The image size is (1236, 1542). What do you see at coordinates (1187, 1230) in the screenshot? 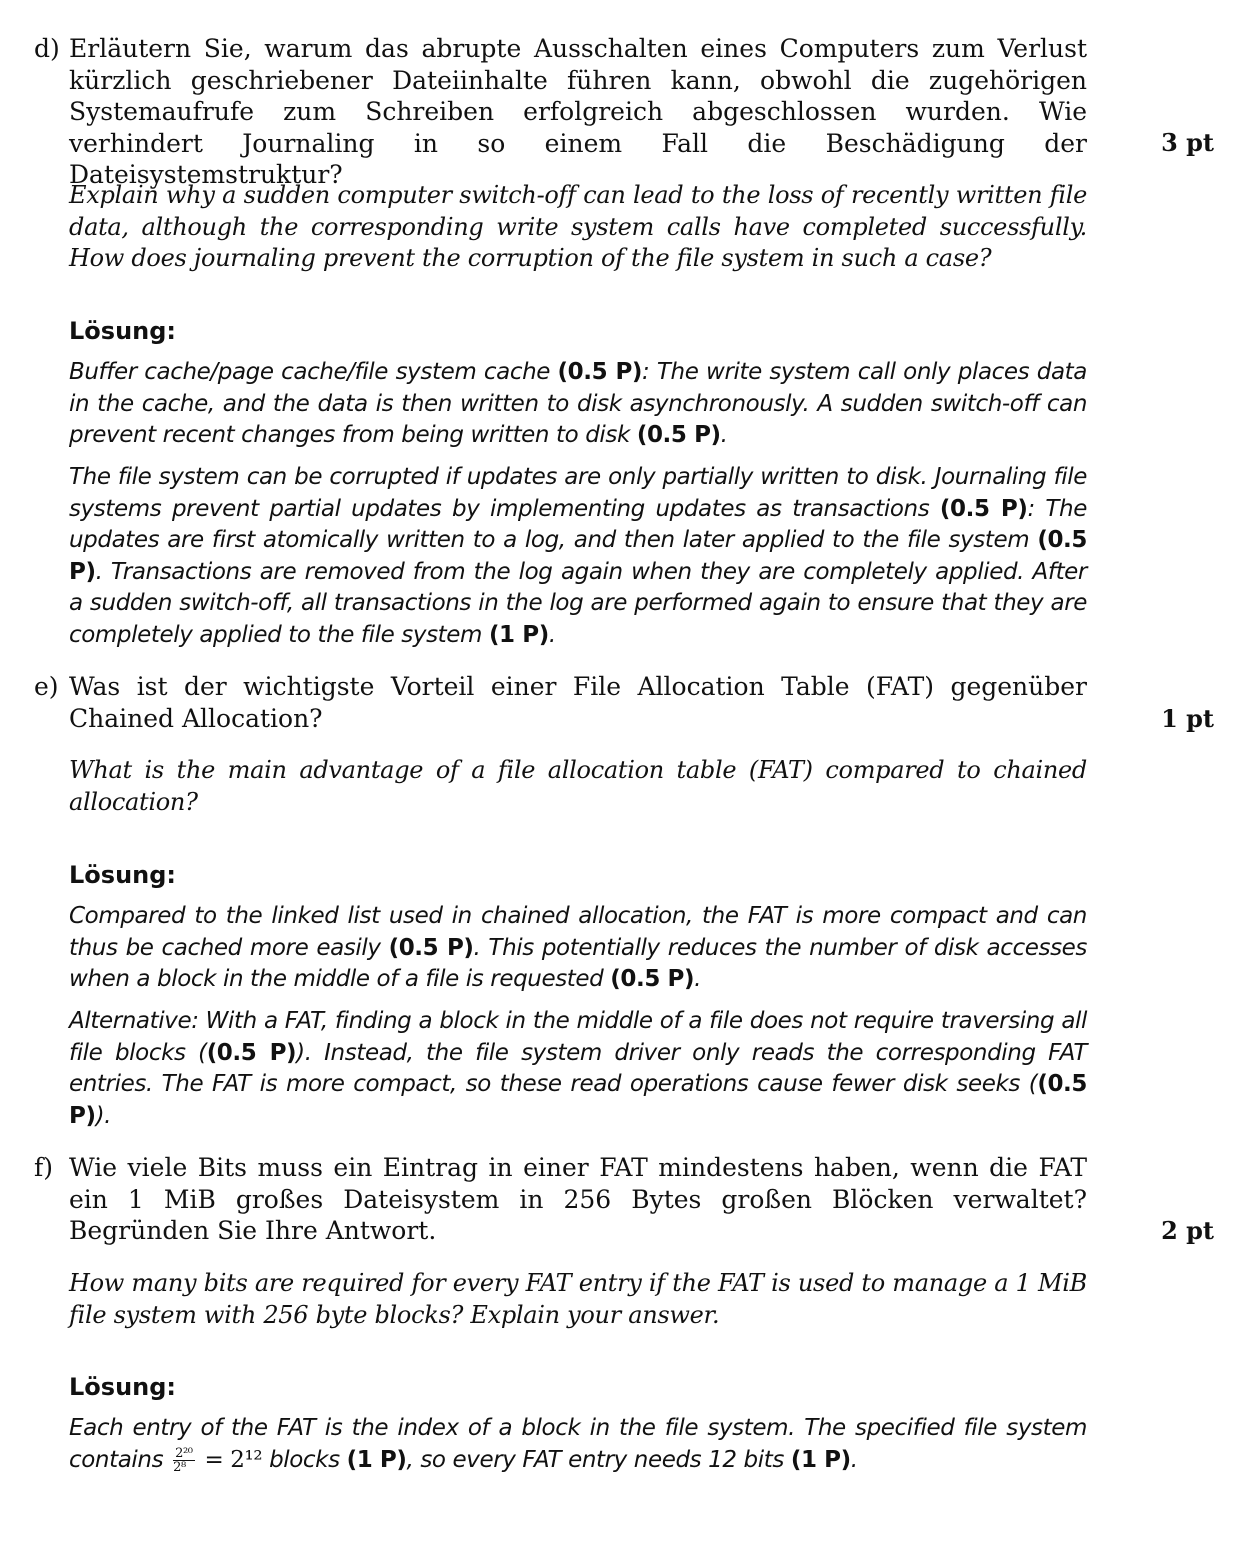
I see `points-badge: 2 pt` at bounding box center [1187, 1230].